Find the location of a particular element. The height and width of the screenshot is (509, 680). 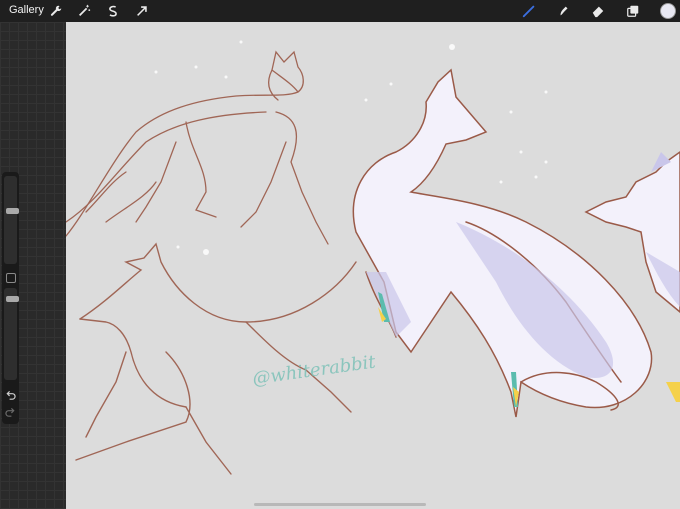

color-swatch is located at coordinates (668, 11).